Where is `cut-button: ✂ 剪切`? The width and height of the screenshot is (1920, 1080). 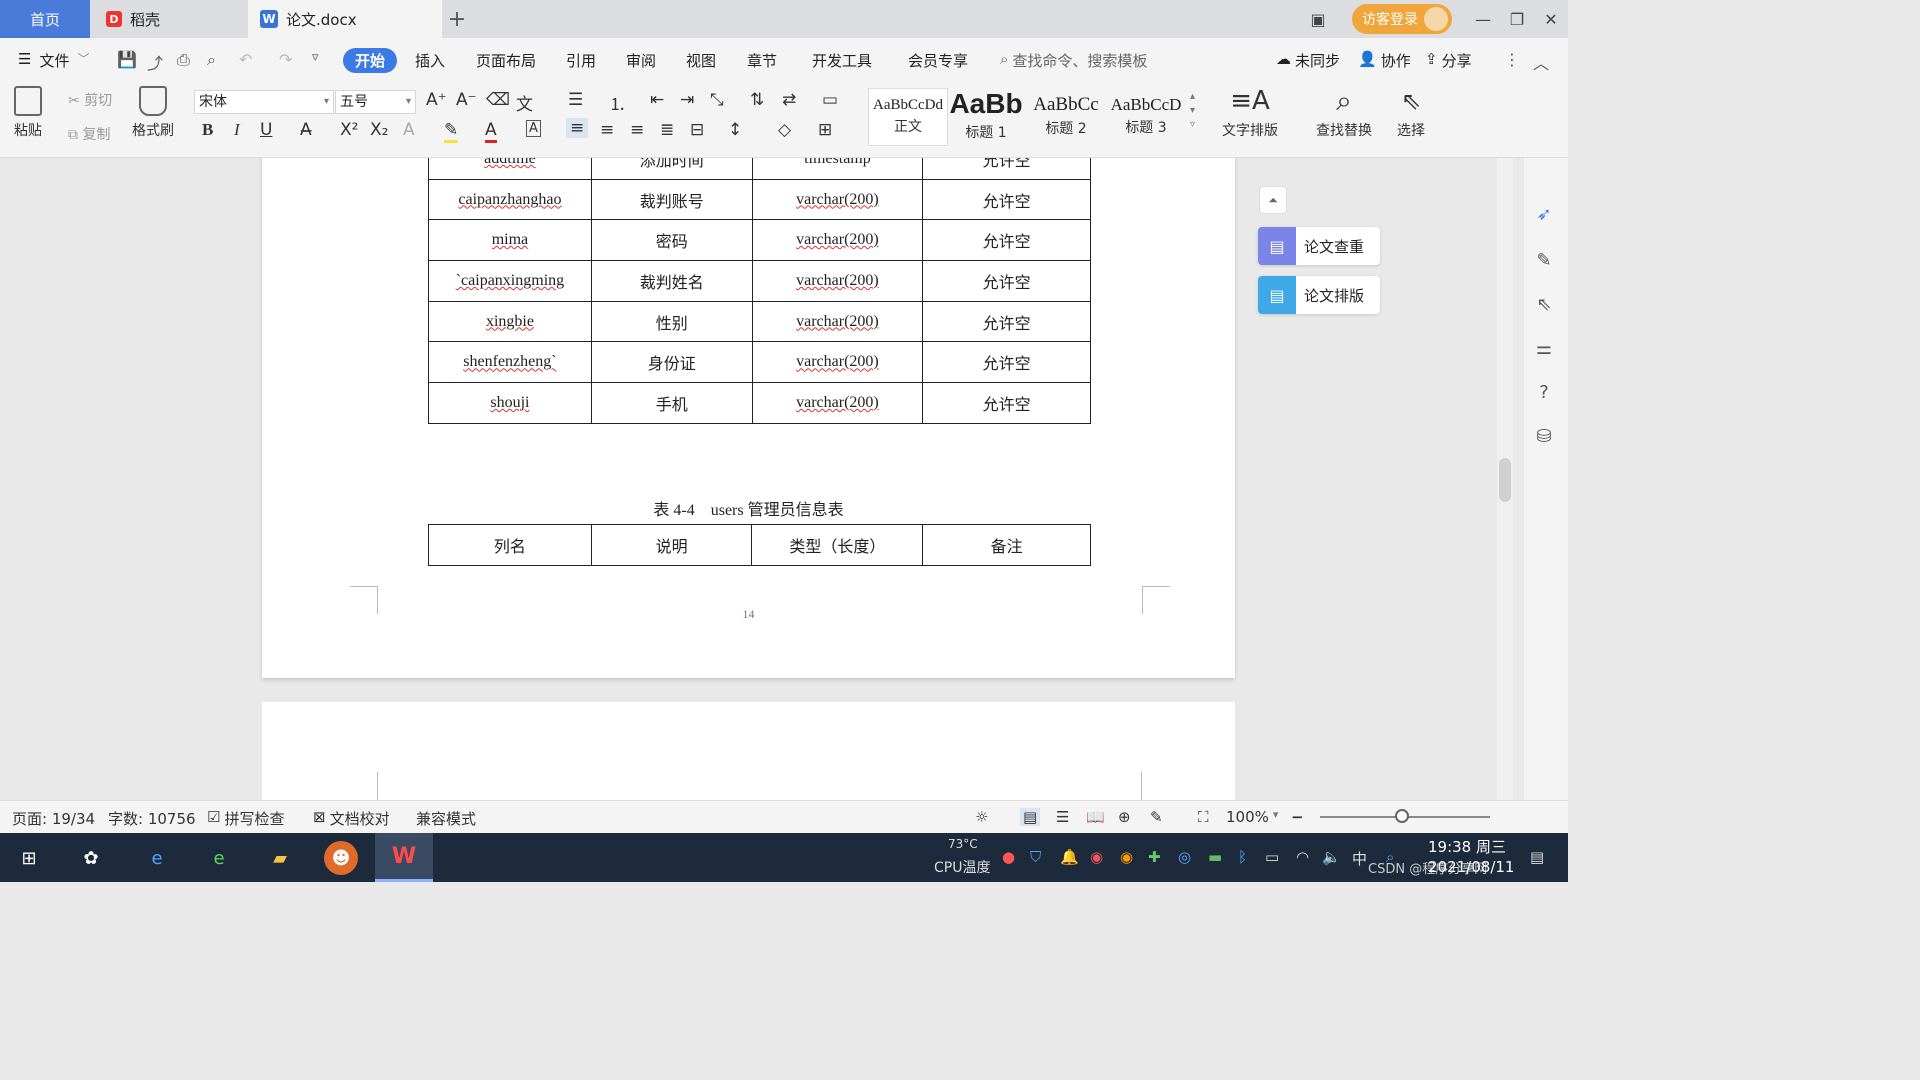 cut-button: ✂ 剪切 is located at coordinates (90, 100).